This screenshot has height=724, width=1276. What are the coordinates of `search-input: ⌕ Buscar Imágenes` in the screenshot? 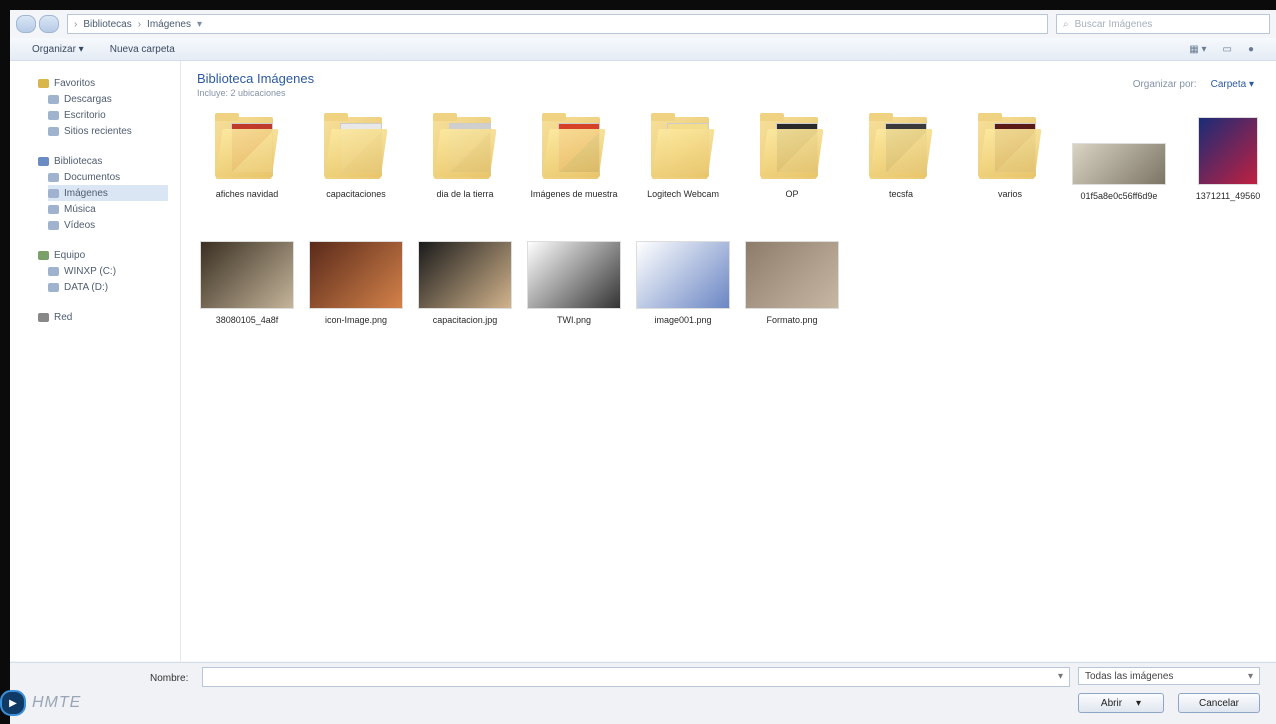 It's located at (1163, 24).